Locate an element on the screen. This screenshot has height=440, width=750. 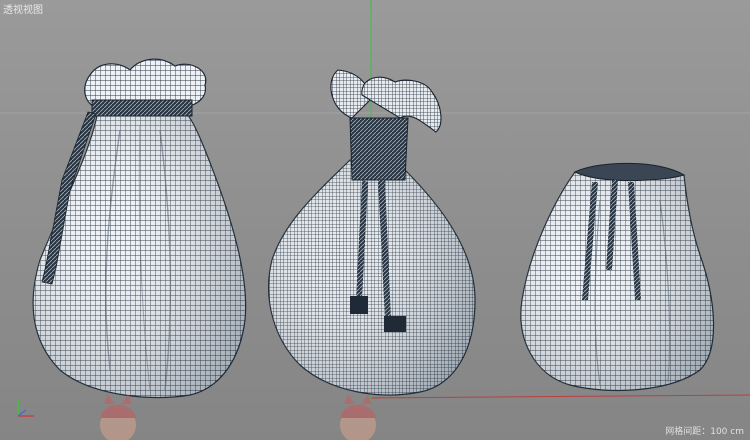
grid-spacing-label: 网格间距：100 cm is located at coordinates (704, 432).